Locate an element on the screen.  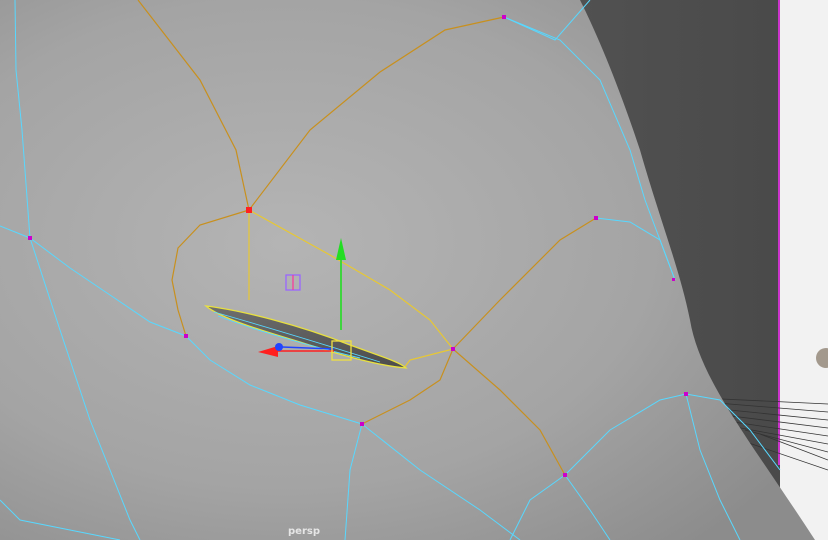
background-white-panel is located at coordinates (804, 270).